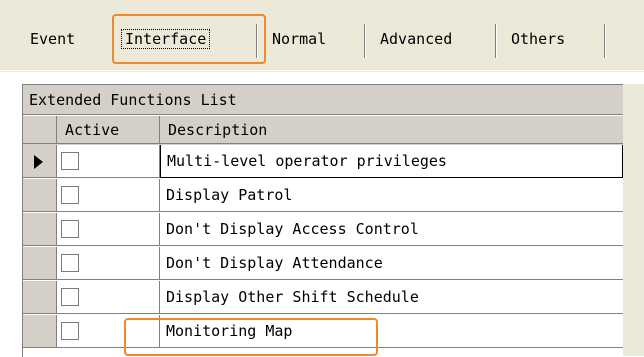  I want to click on description-cell: Multi-level operator privileges, so click(391, 161).